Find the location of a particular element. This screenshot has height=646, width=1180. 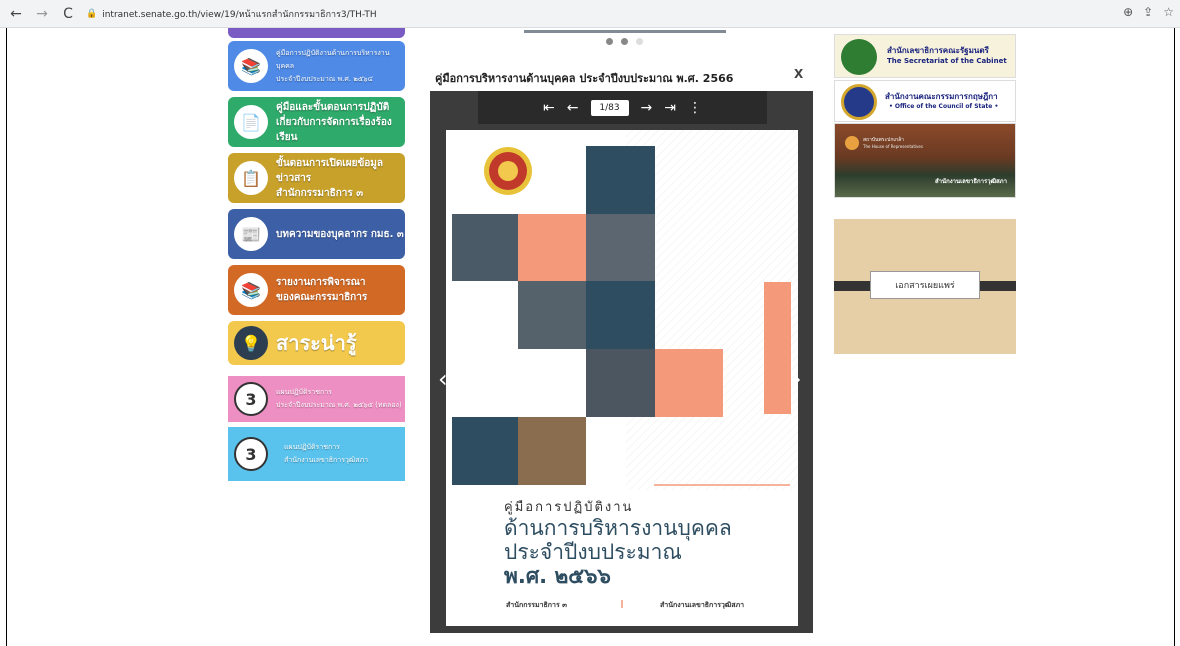

menu-item-label: รายงานการพิจารณา is located at coordinates (321, 282).